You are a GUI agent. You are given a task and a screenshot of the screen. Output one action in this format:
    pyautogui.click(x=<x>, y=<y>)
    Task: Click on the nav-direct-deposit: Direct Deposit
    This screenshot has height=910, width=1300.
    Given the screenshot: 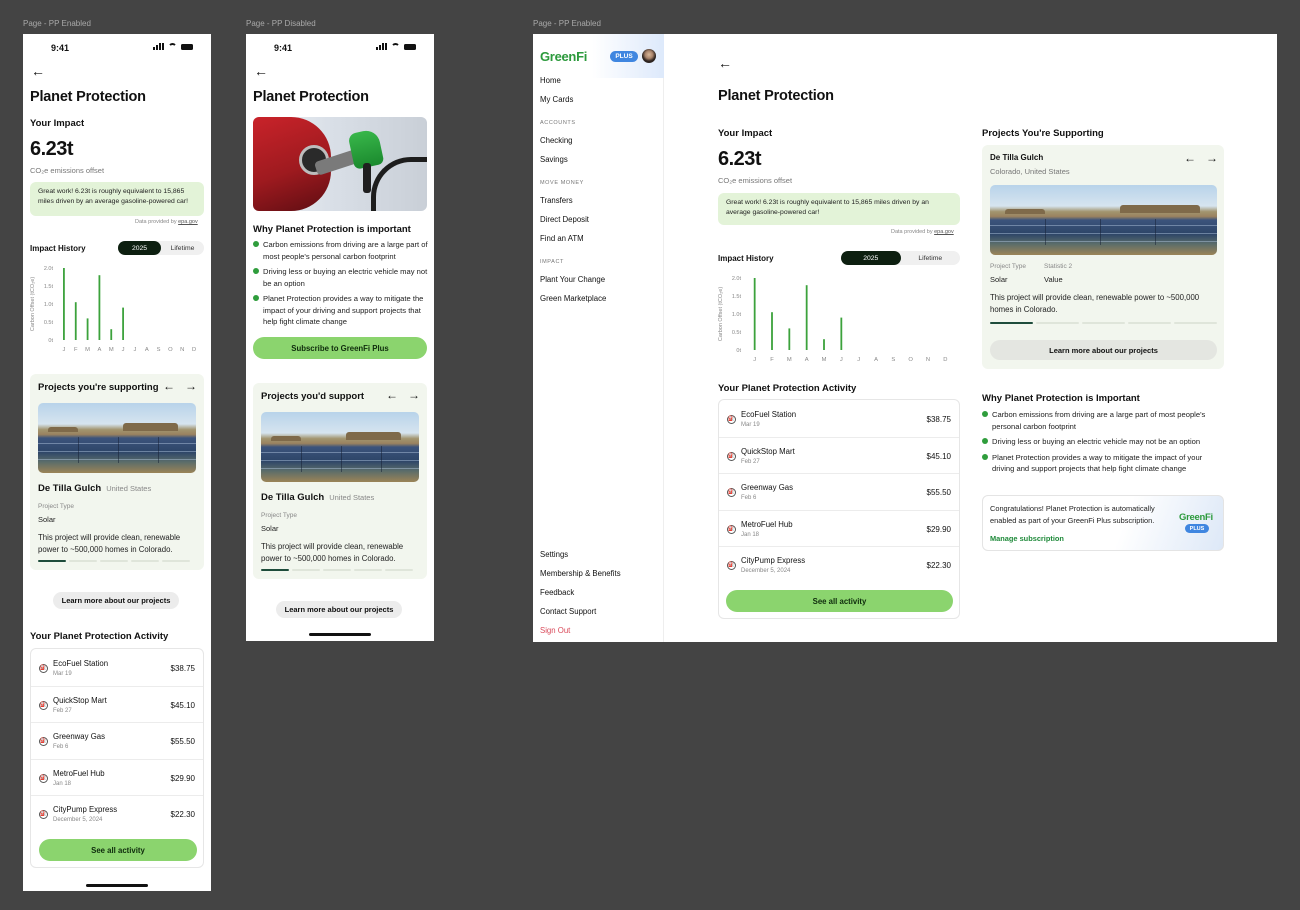 What is the action you would take?
    pyautogui.click(x=564, y=219)
    